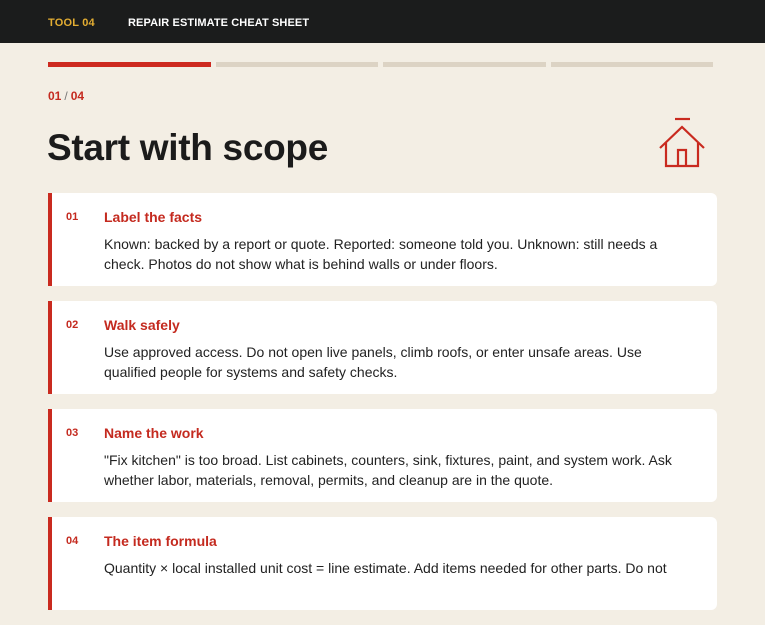  I want to click on card-number: 04, so click(72, 541).